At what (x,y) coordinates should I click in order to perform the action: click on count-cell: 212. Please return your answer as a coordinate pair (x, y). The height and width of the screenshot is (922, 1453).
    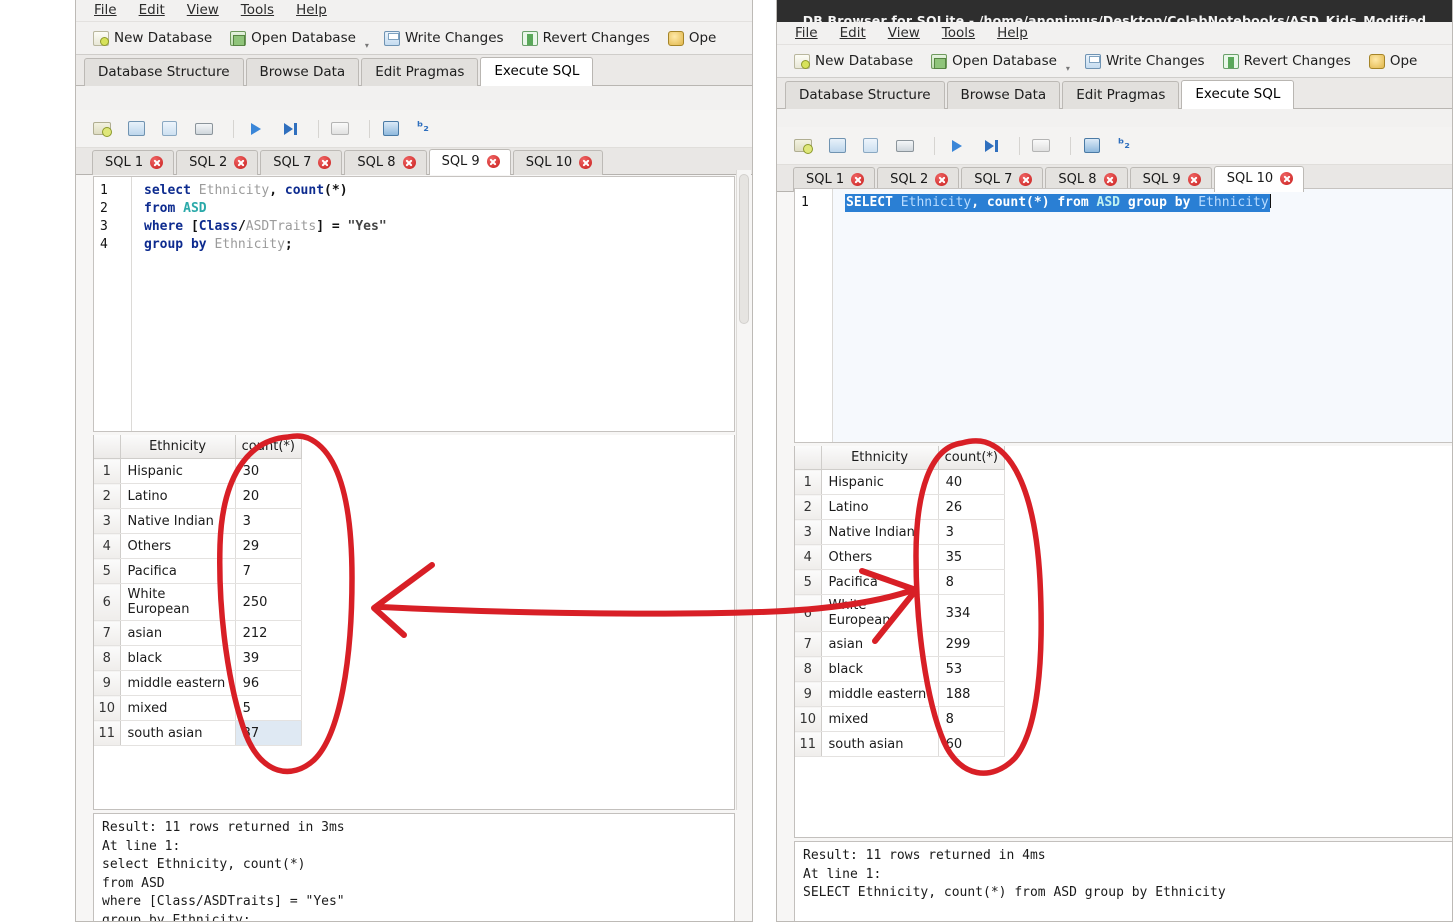
    Looking at the image, I should click on (269, 633).